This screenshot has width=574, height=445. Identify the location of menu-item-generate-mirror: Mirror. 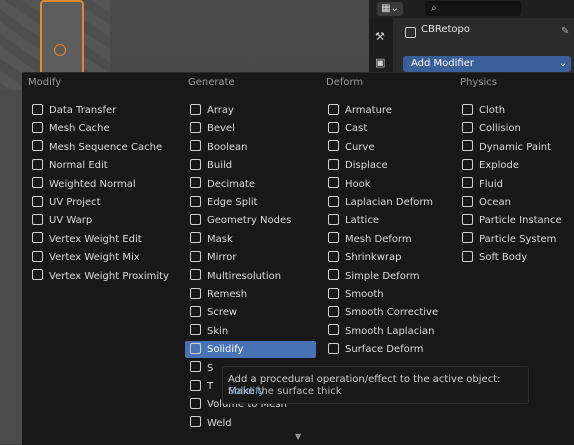
(253, 257).